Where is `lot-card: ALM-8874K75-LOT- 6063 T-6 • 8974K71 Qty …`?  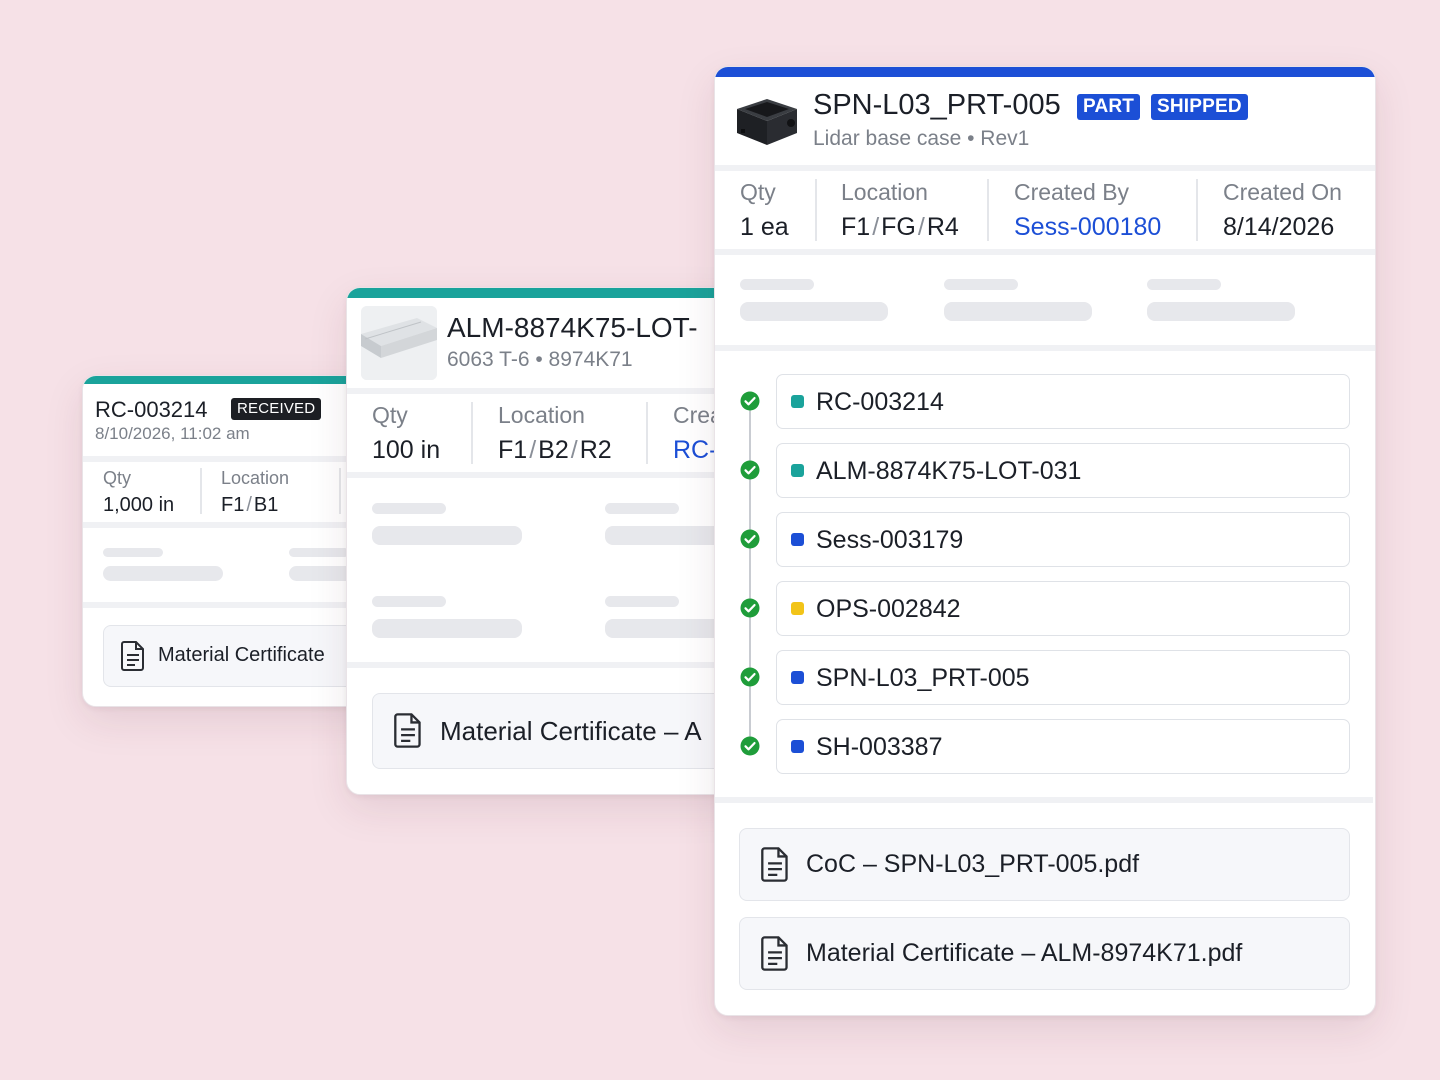 lot-card: ALM-8874K75-LOT- 6063 T-6 • 8974K71 Qty … is located at coordinates (547, 541).